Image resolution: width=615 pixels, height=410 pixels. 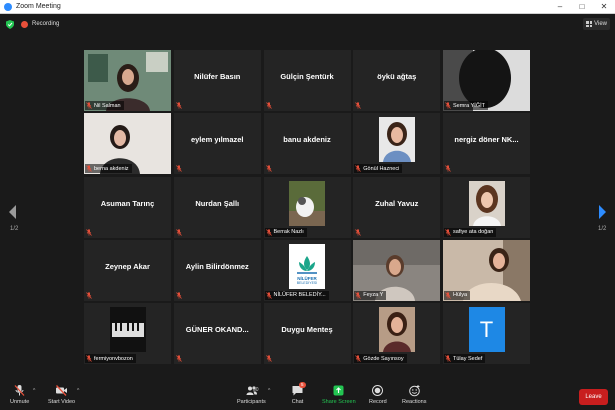 I want to click on participant-tile: Nilüfer Basın, so click(x=217, y=80).